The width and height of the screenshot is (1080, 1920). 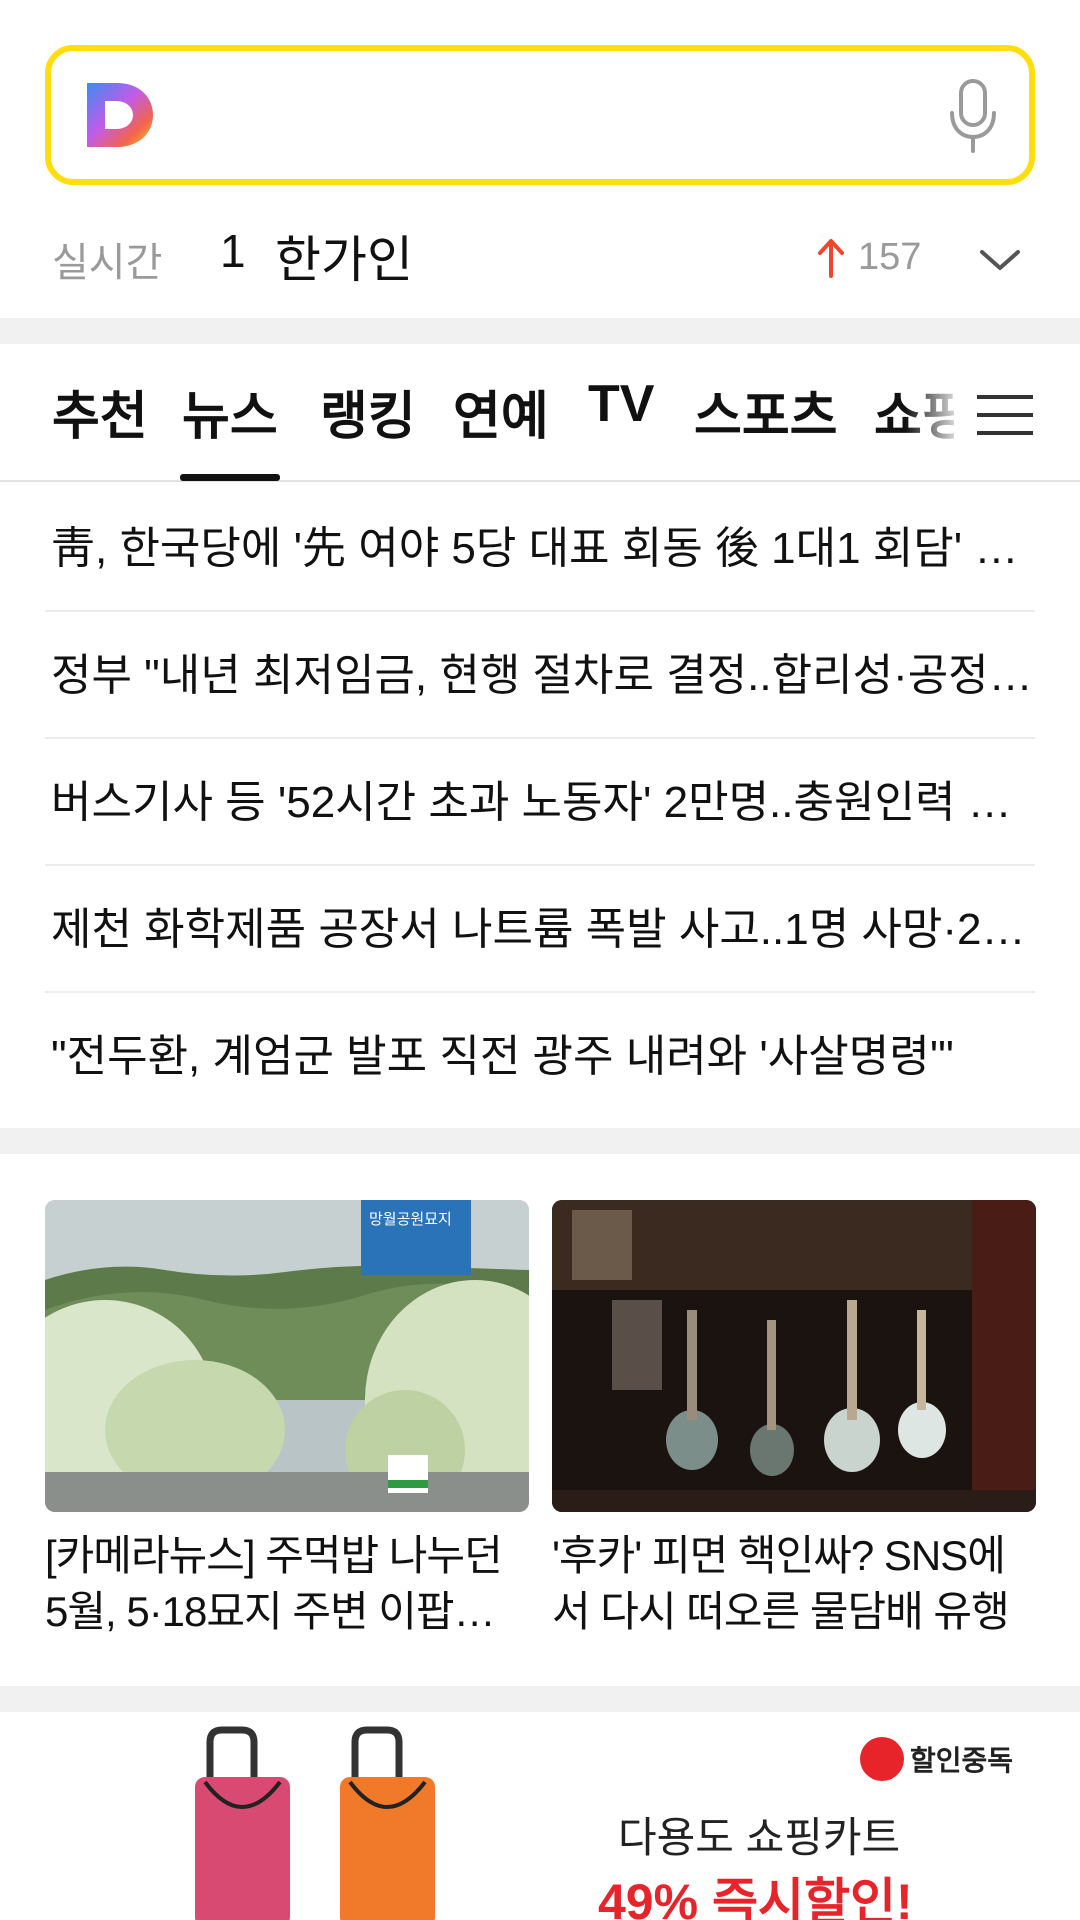 I want to click on hamburger-menu-icon, so click(x=1005, y=415).